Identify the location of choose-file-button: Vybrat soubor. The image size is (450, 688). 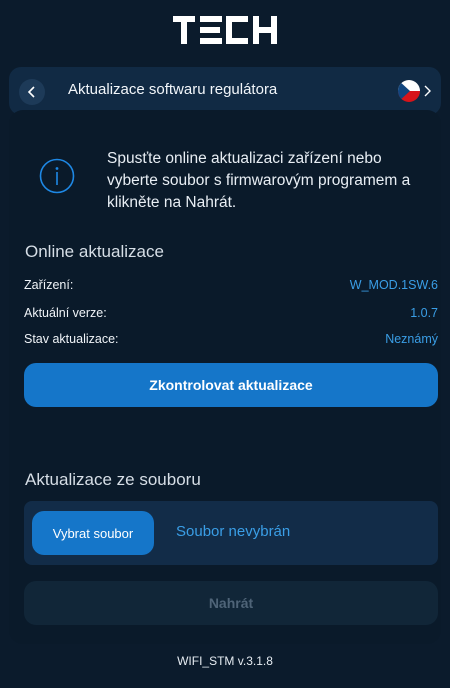
(93, 533).